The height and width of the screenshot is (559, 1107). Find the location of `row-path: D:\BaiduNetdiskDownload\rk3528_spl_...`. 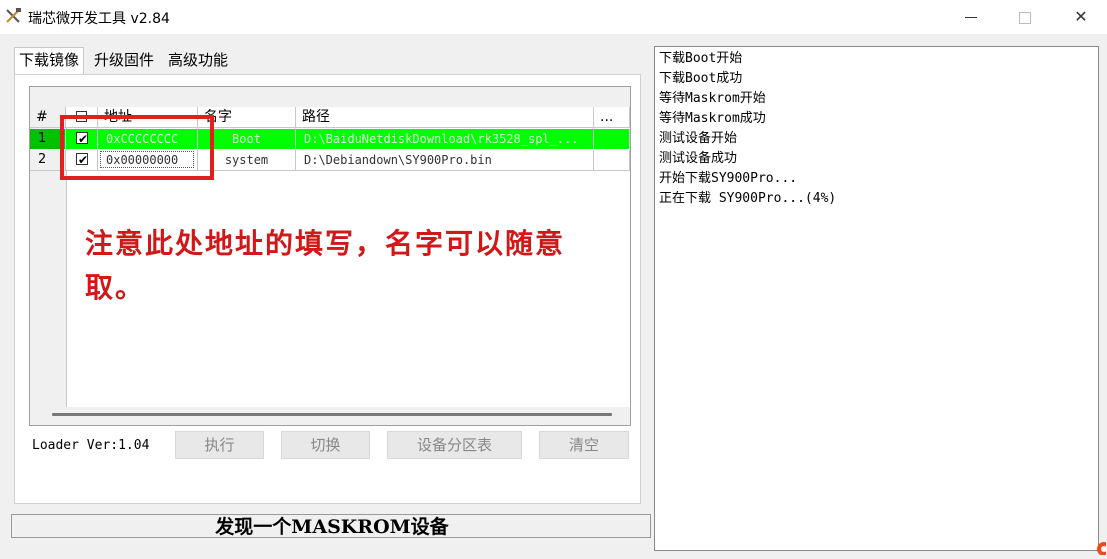

row-path: D:\BaiduNetdiskDownload\rk3528_spl_... is located at coordinates (445, 139).